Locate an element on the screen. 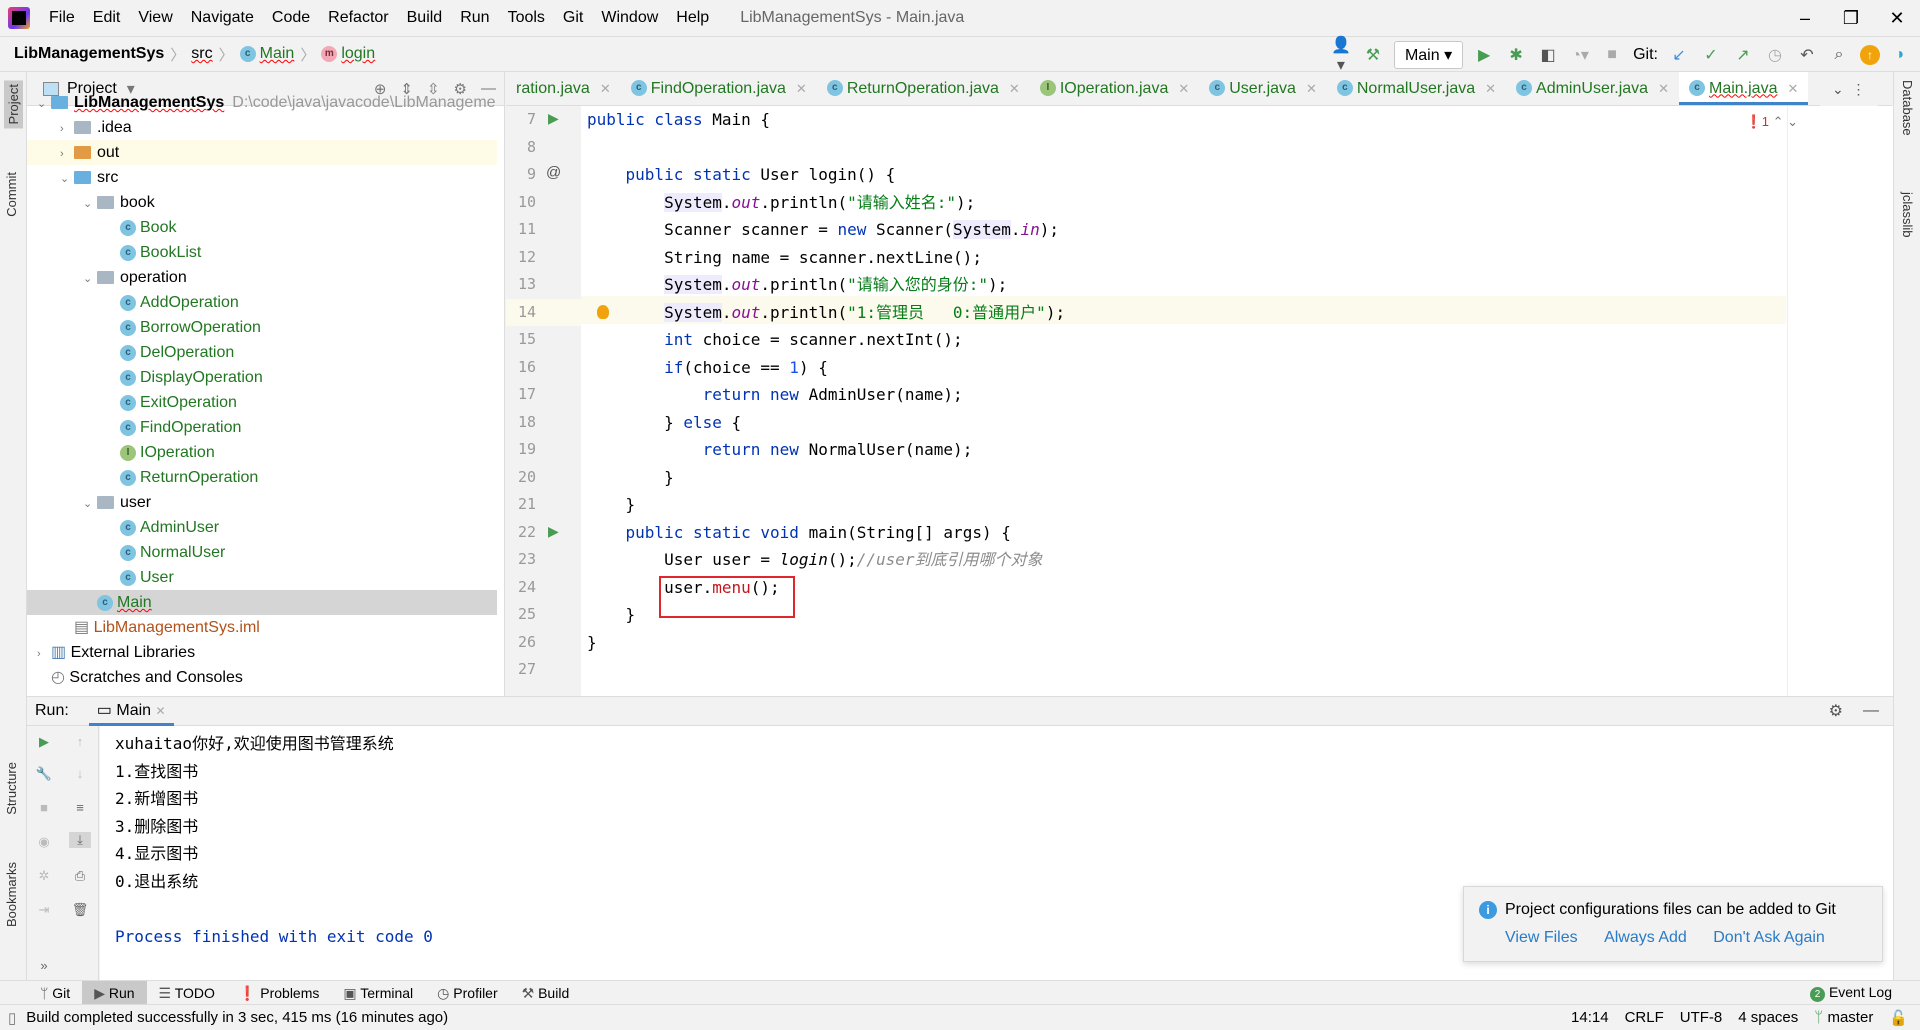 This screenshot has width=1920, height=1030. search-icon: ⌕ is located at coordinates (1839, 55).